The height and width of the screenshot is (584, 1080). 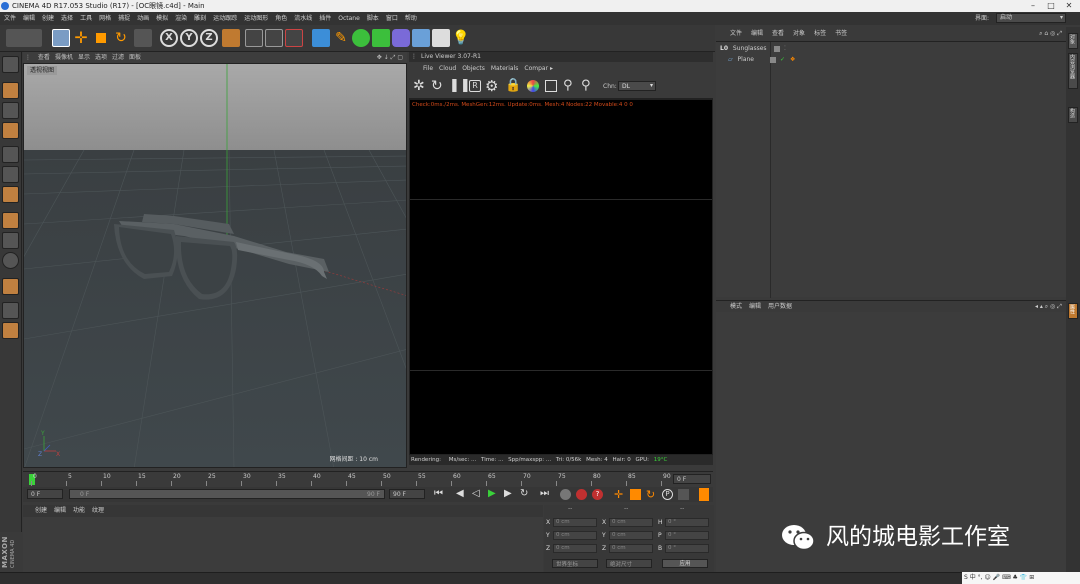 What do you see at coordinates (10, 154) in the screenshot?
I see `points-mode-icon` at bounding box center [10, 154].